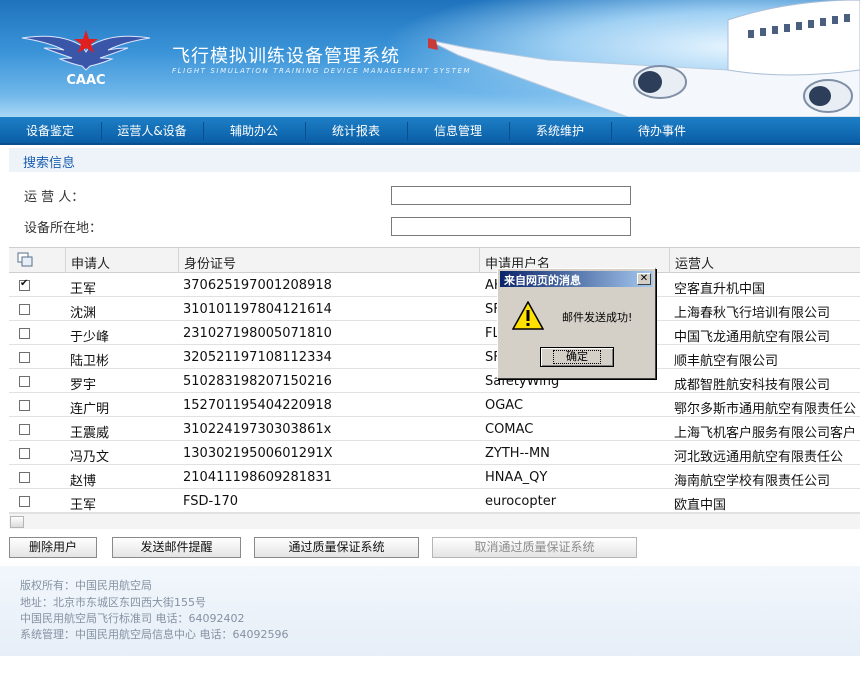 This screenshot has width=860, height=694. I want to click on operator: 上海春秋飞行培训有限公司, so click(752, 313).